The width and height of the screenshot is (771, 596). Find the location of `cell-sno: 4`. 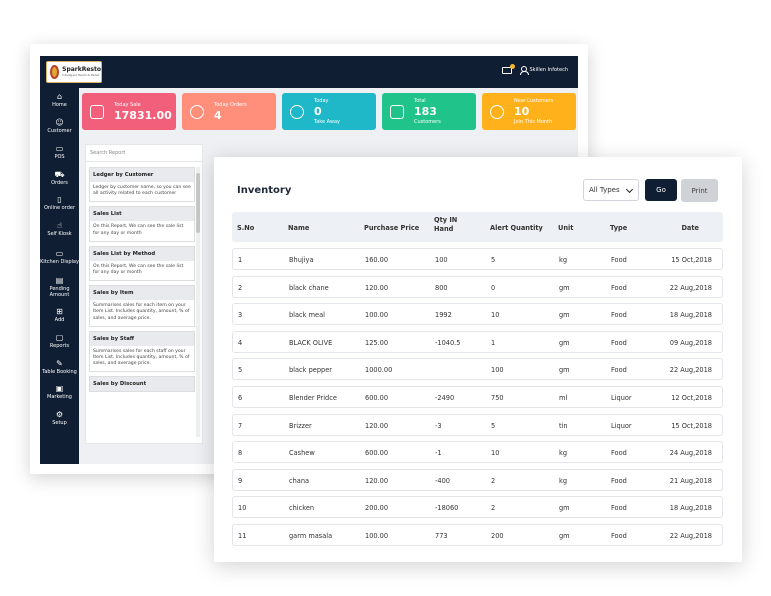

cell-sno: 4 is located at coordinates (240, 342).